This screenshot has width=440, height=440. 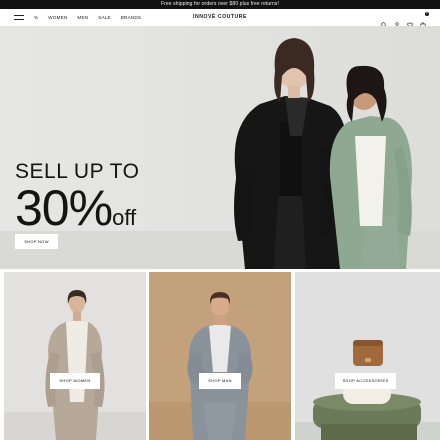 I want to click on account-icon, so click(x=397, y=21).